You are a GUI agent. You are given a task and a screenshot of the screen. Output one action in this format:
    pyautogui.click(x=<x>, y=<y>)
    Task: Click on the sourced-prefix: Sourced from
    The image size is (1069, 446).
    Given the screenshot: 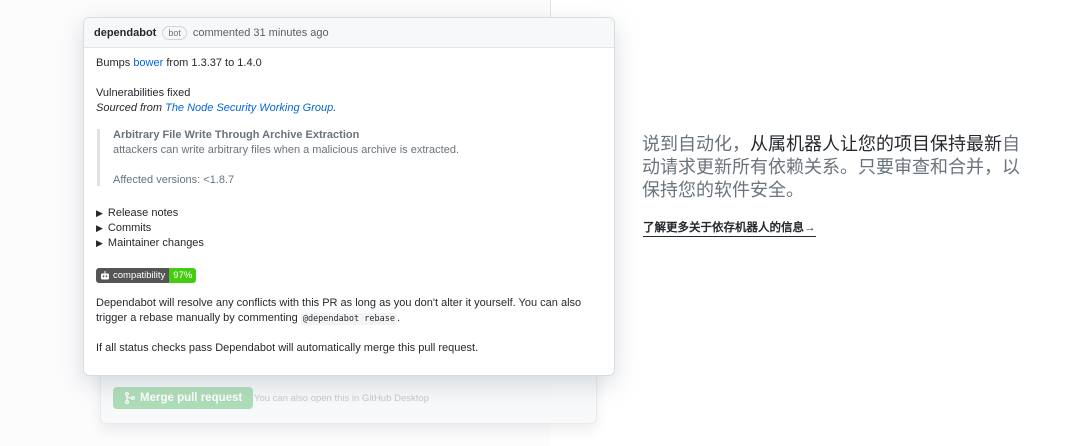 What is the action you would take?
    pyautogui.click(x=129, y=108)
    